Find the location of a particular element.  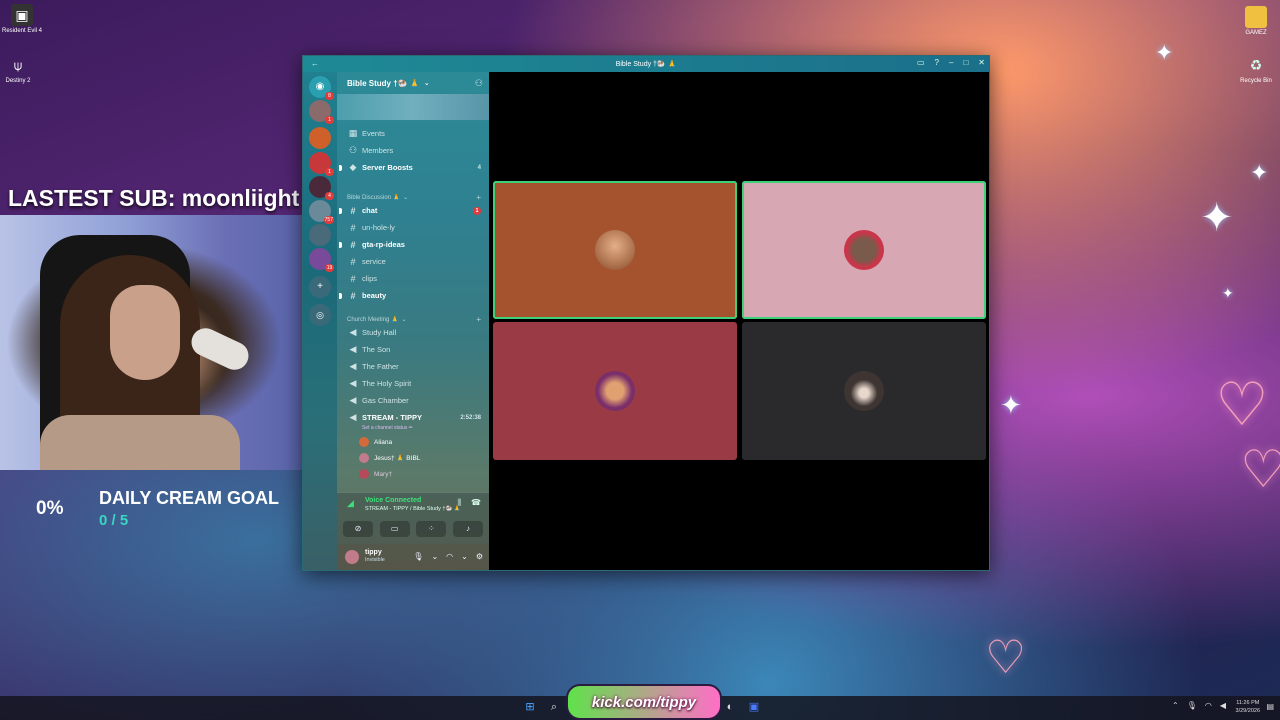

clock-date: 3/29/2026 is located at coordinates (1247, 711).